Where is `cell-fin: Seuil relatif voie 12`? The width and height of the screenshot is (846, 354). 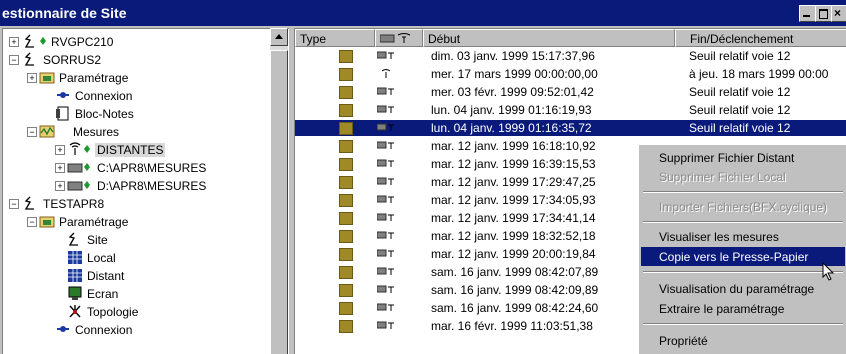 cell-fin: Seuil relatif voie 12 is located at coordinates (740, 110).